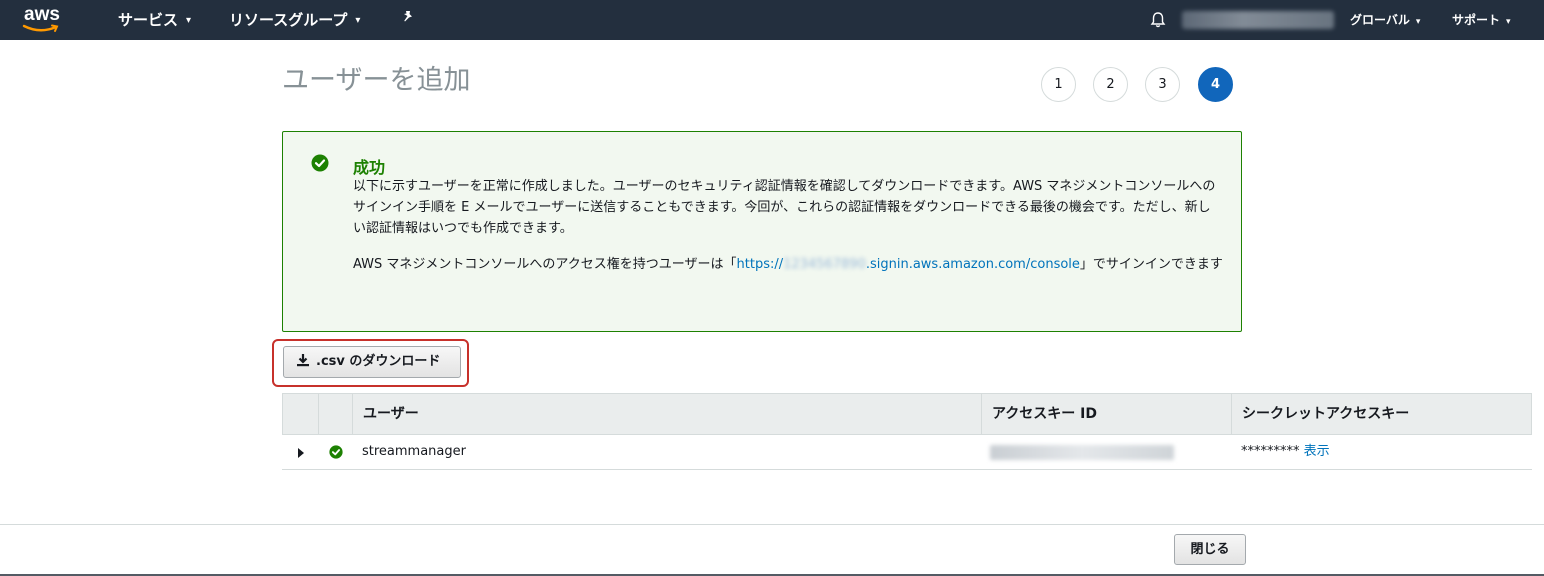  I want to click on step-3: 3, so click(1162, 84).